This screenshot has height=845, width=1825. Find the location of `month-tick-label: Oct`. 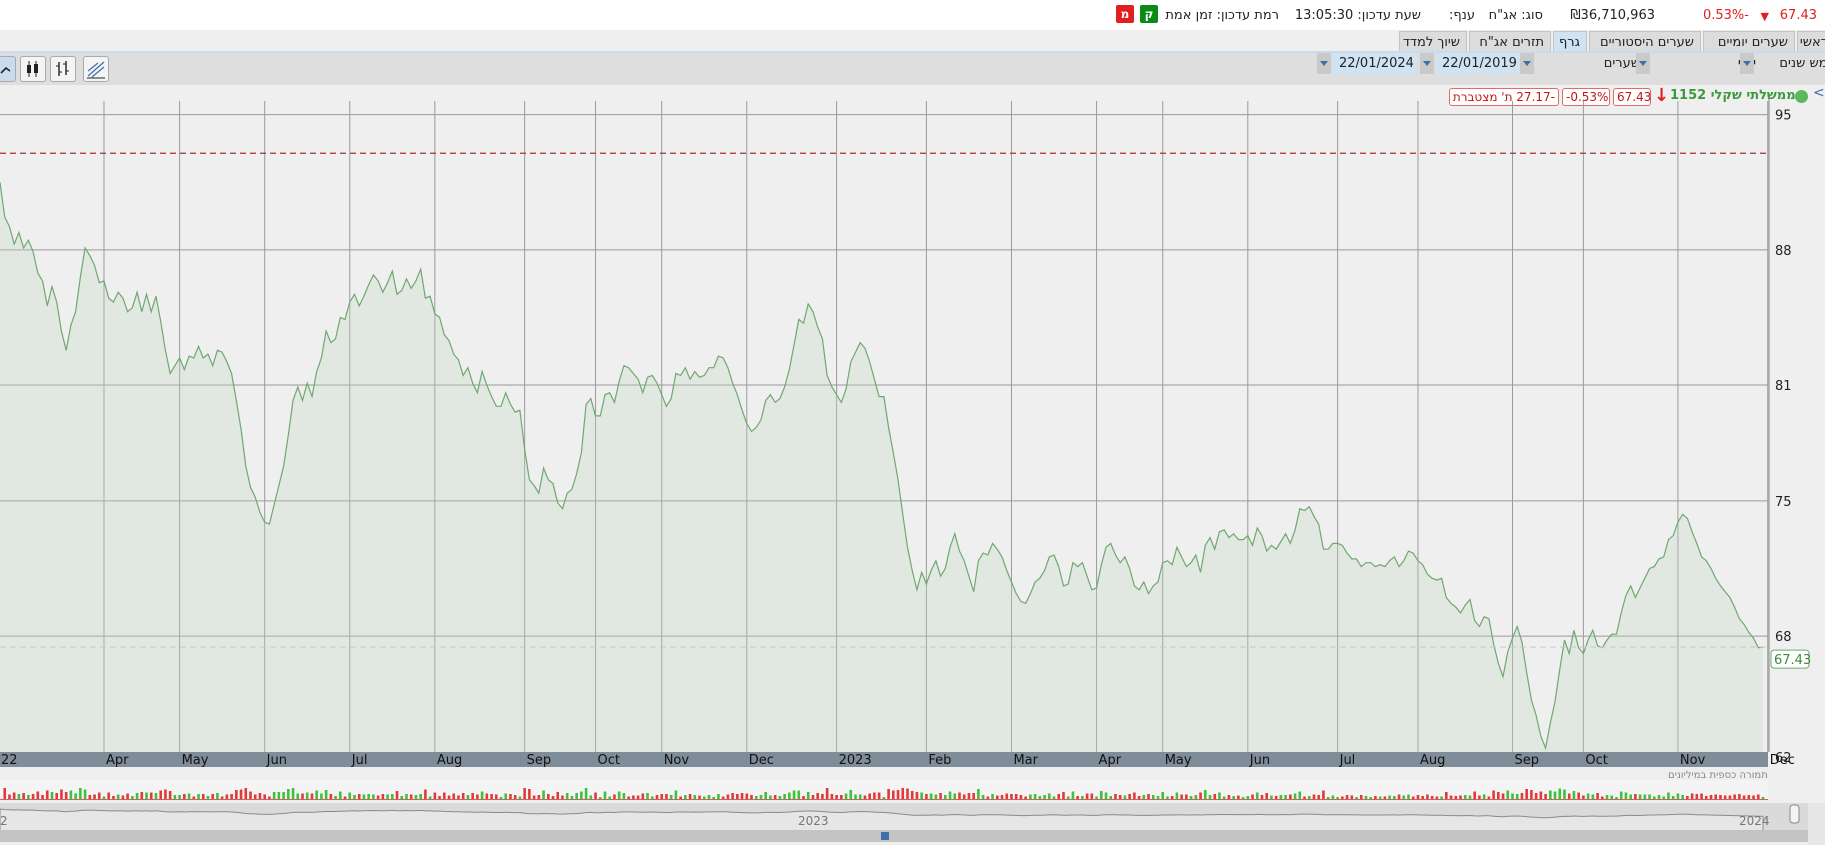

month-tick-label: Oct is located at coordinates (1596, 760).